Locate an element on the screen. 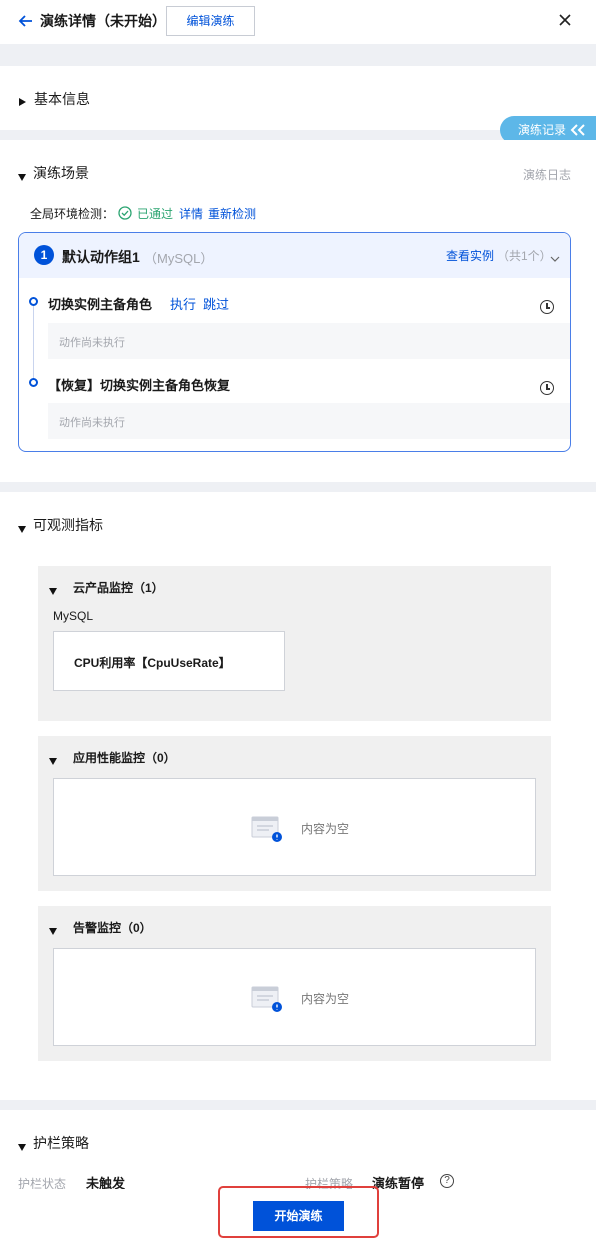  alarm-monitor-card: 告警监控（0） 内容为空 is located at coordinates (294, 983).